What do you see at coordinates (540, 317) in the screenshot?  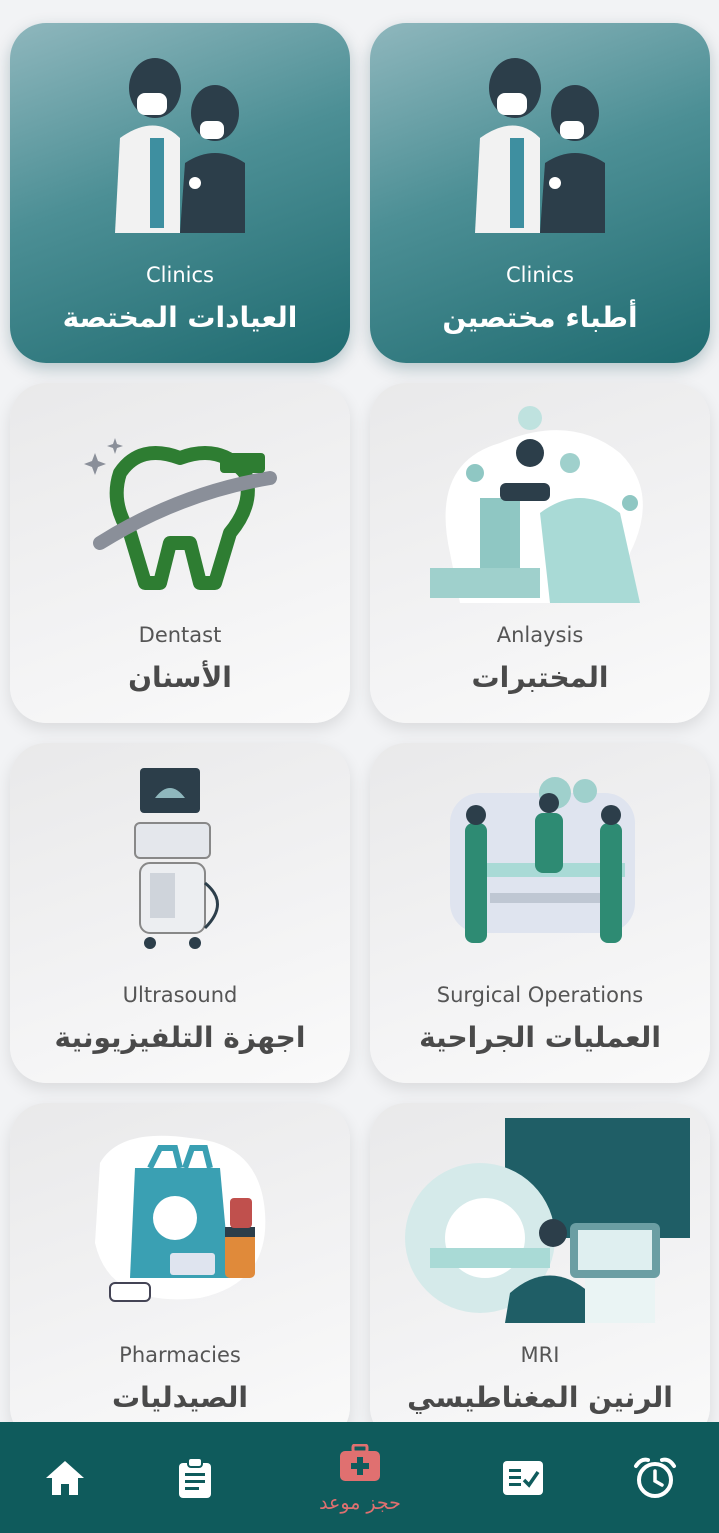 I see `card-ar-label: أطباء مختصين` at bounding box center [540, 317].